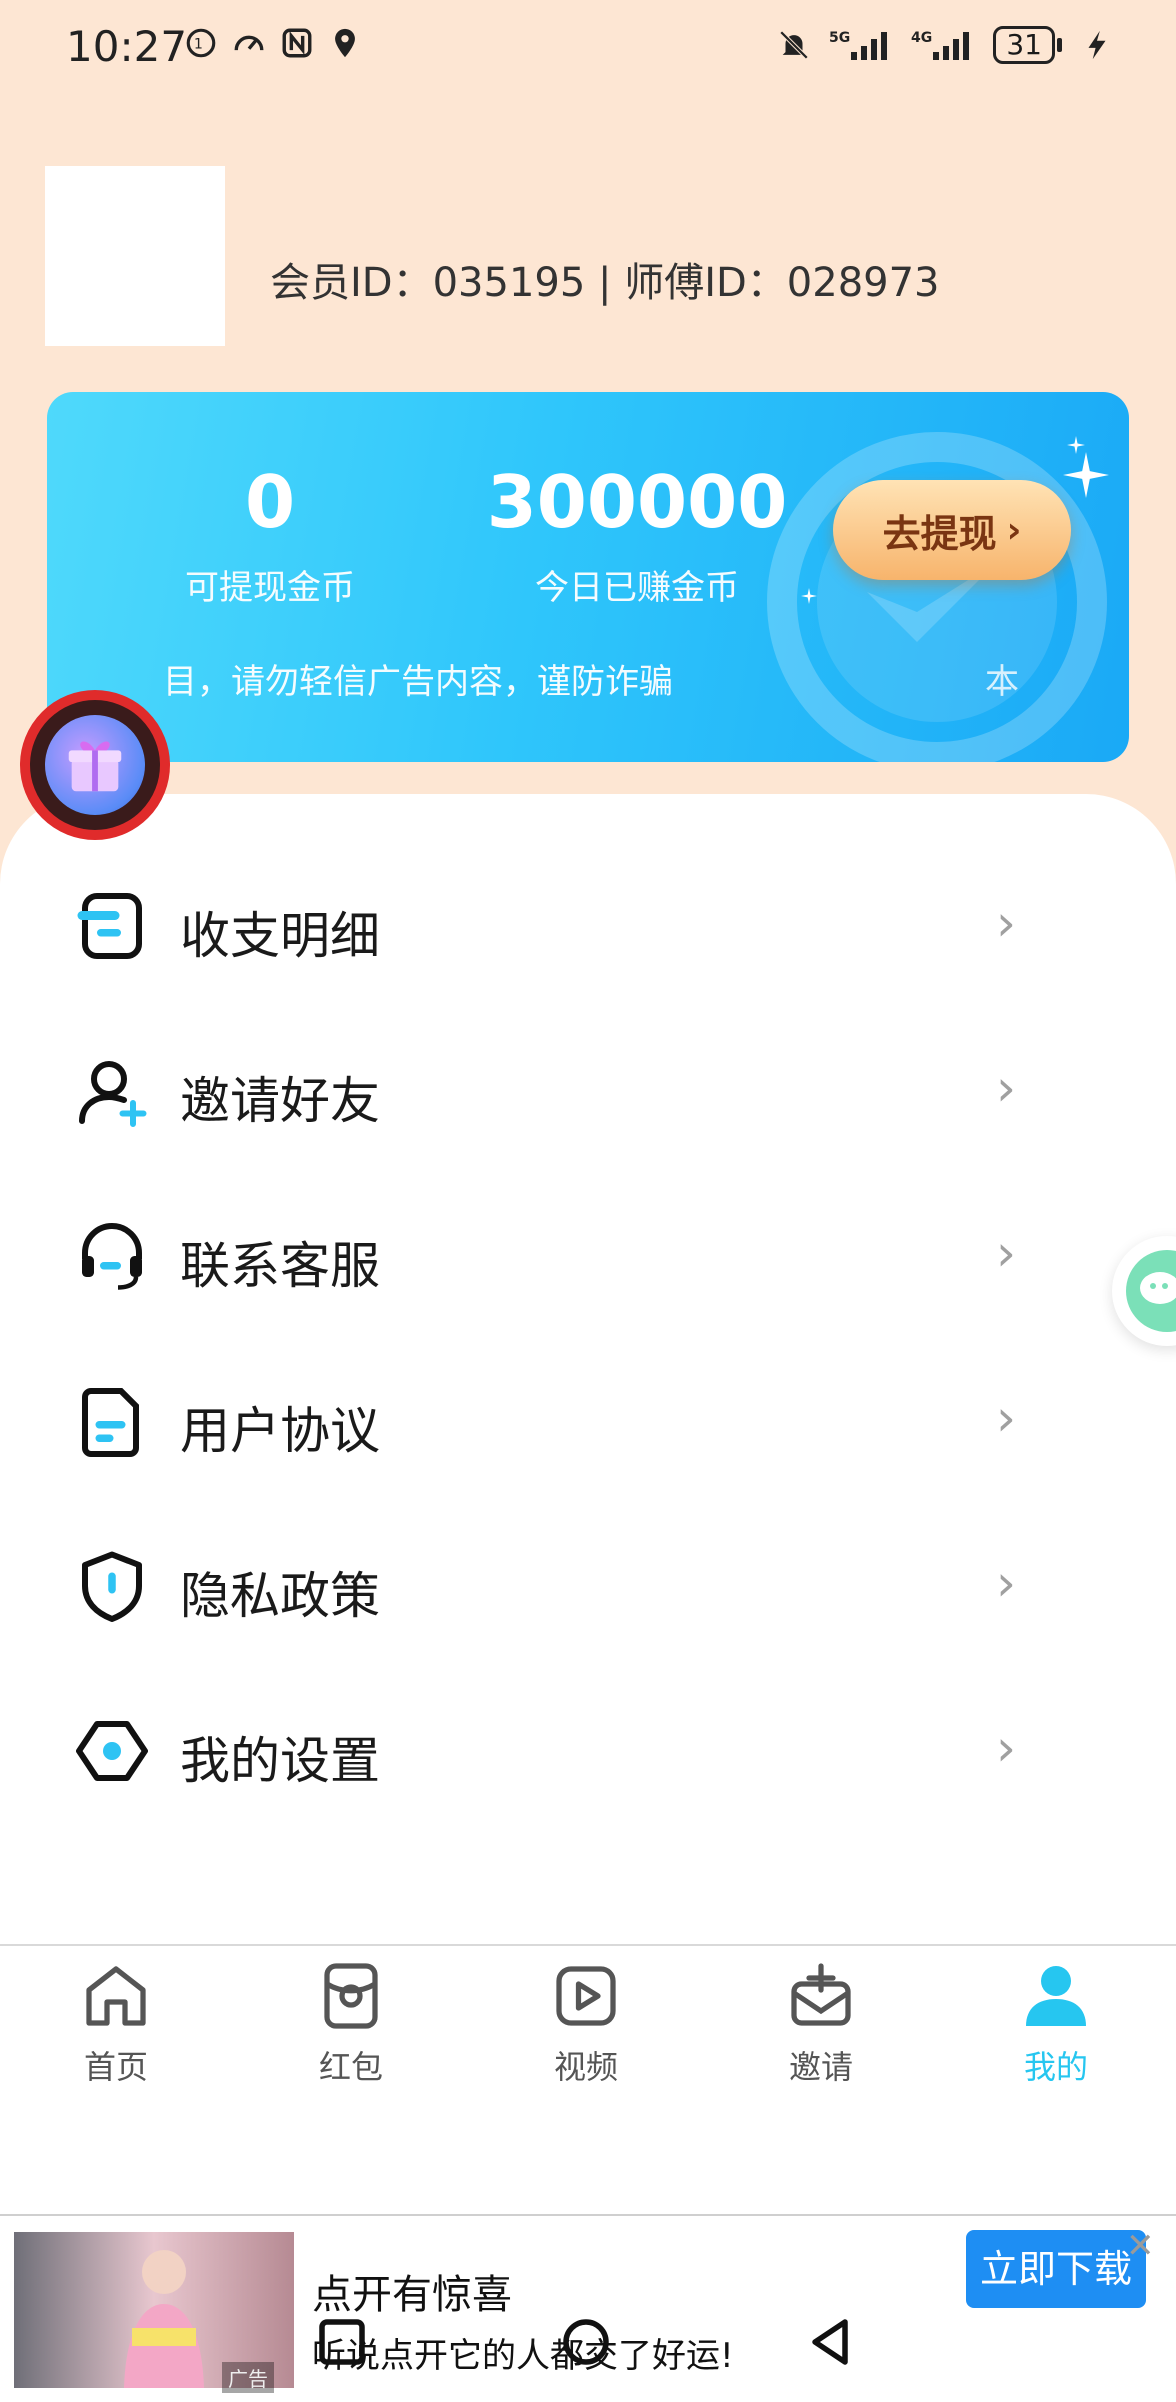 Image resolution: width=1176 pixels, height=2402 pixels. Describe the element at coordinates (605, 283) in the screenshot. I see `member-ids: 会员ID：035195 | 师傅ID：028973` at that location.